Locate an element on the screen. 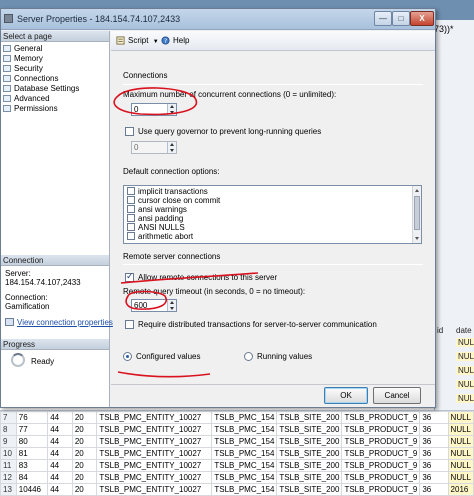 This screenshot has width=474, height=496. configured-values-radio is located at coordinates (127, 356).